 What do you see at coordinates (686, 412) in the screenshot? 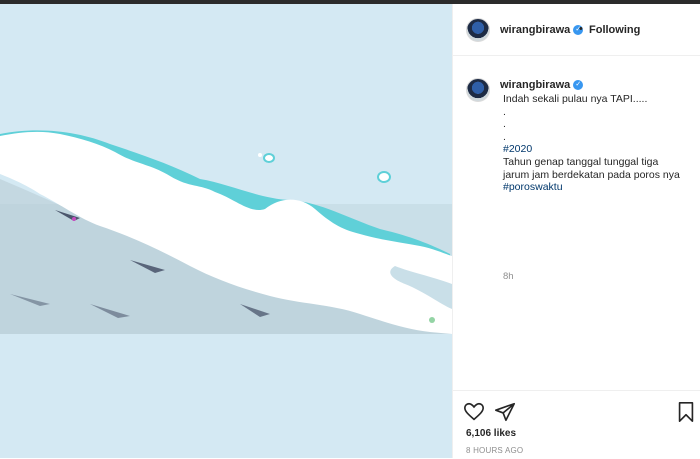
I see `bookmark-icon` at bounding box center [686, 412].